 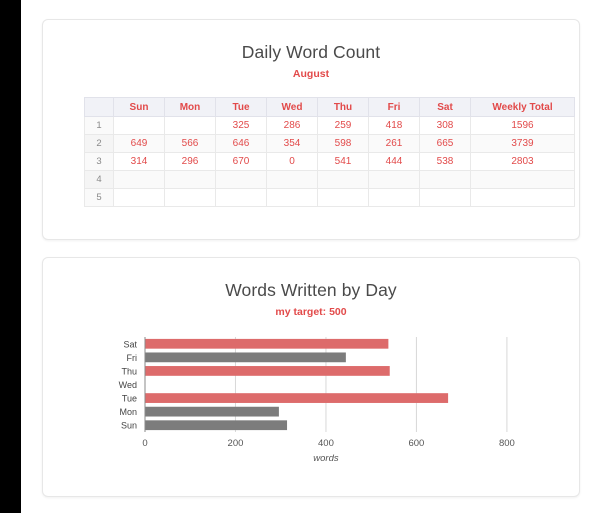 I want to click on table-header: Sun Mon Tue Wed Thu Fri Sat Weekly Total, so click(x=329, y=107).